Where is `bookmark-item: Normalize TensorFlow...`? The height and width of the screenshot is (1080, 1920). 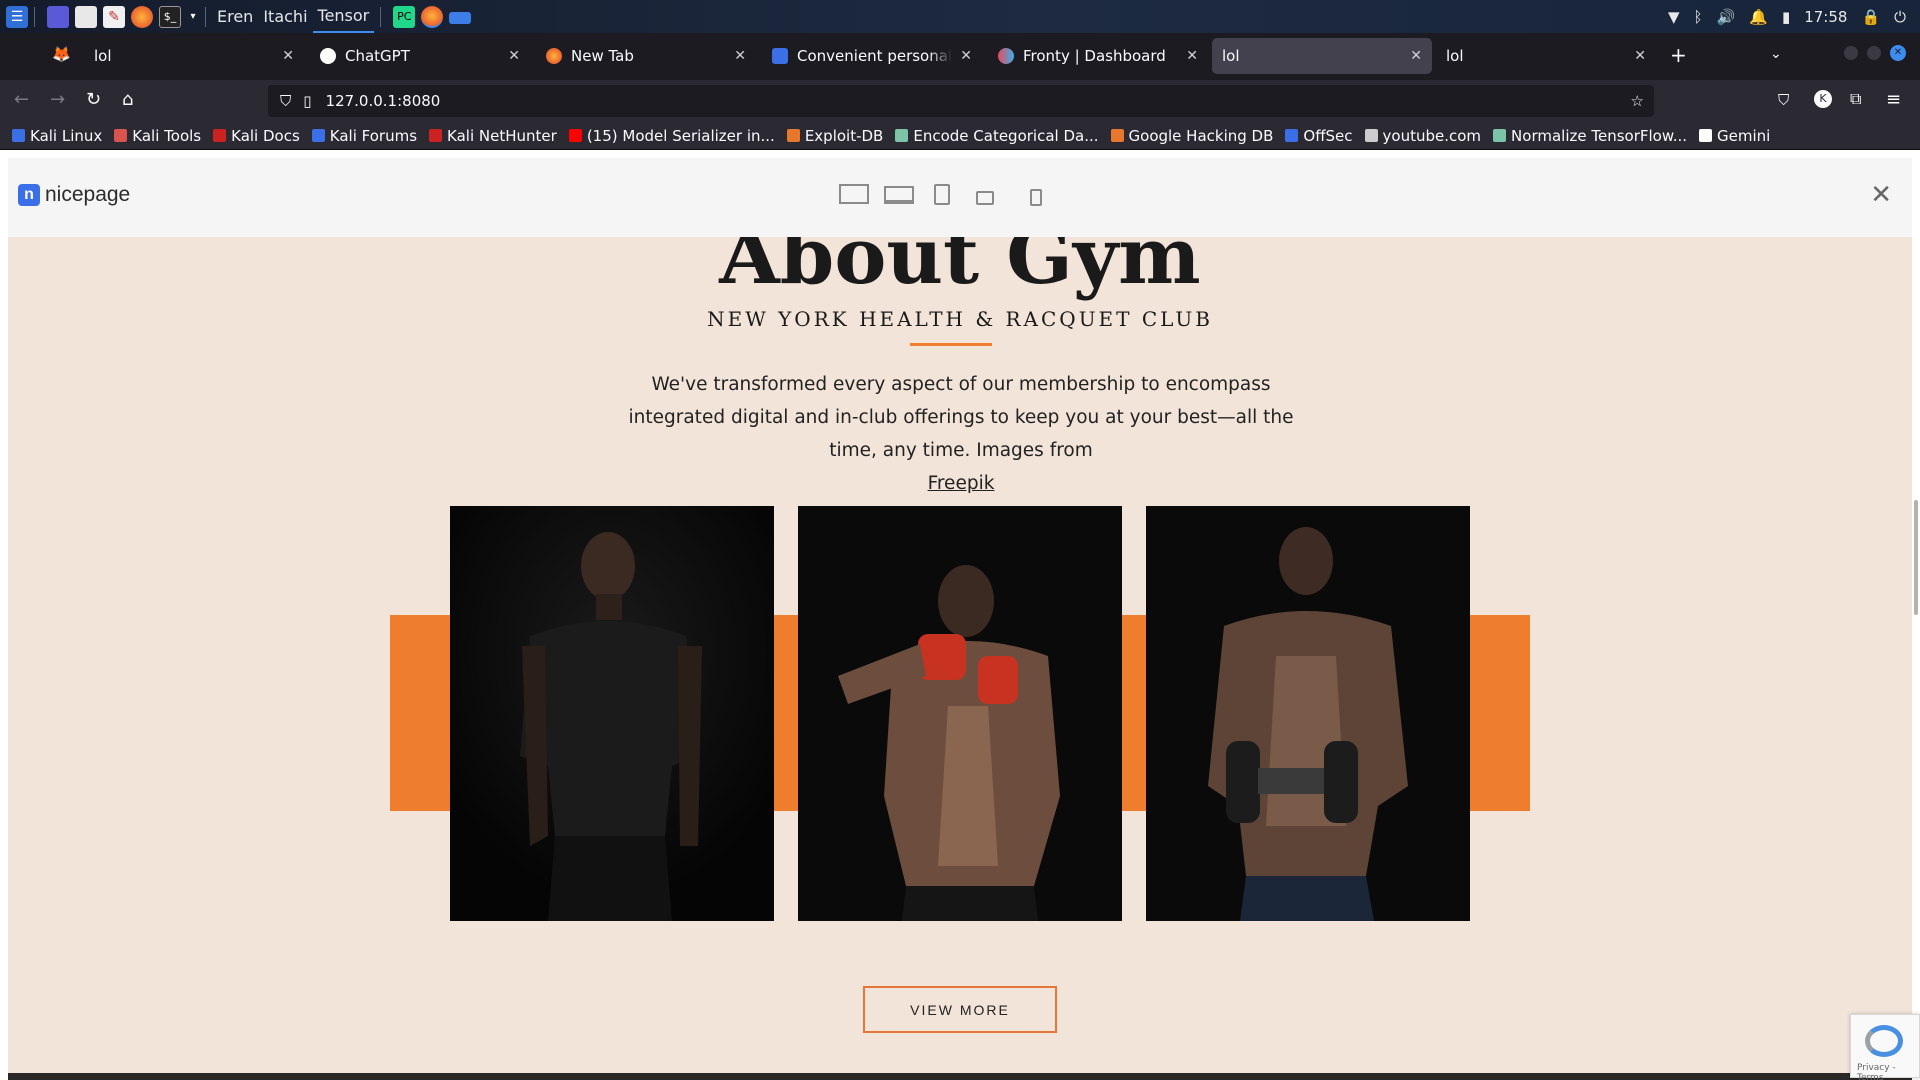
bookmark-item: Normalize TensorFlow... is located at coordinates (1590, 136).